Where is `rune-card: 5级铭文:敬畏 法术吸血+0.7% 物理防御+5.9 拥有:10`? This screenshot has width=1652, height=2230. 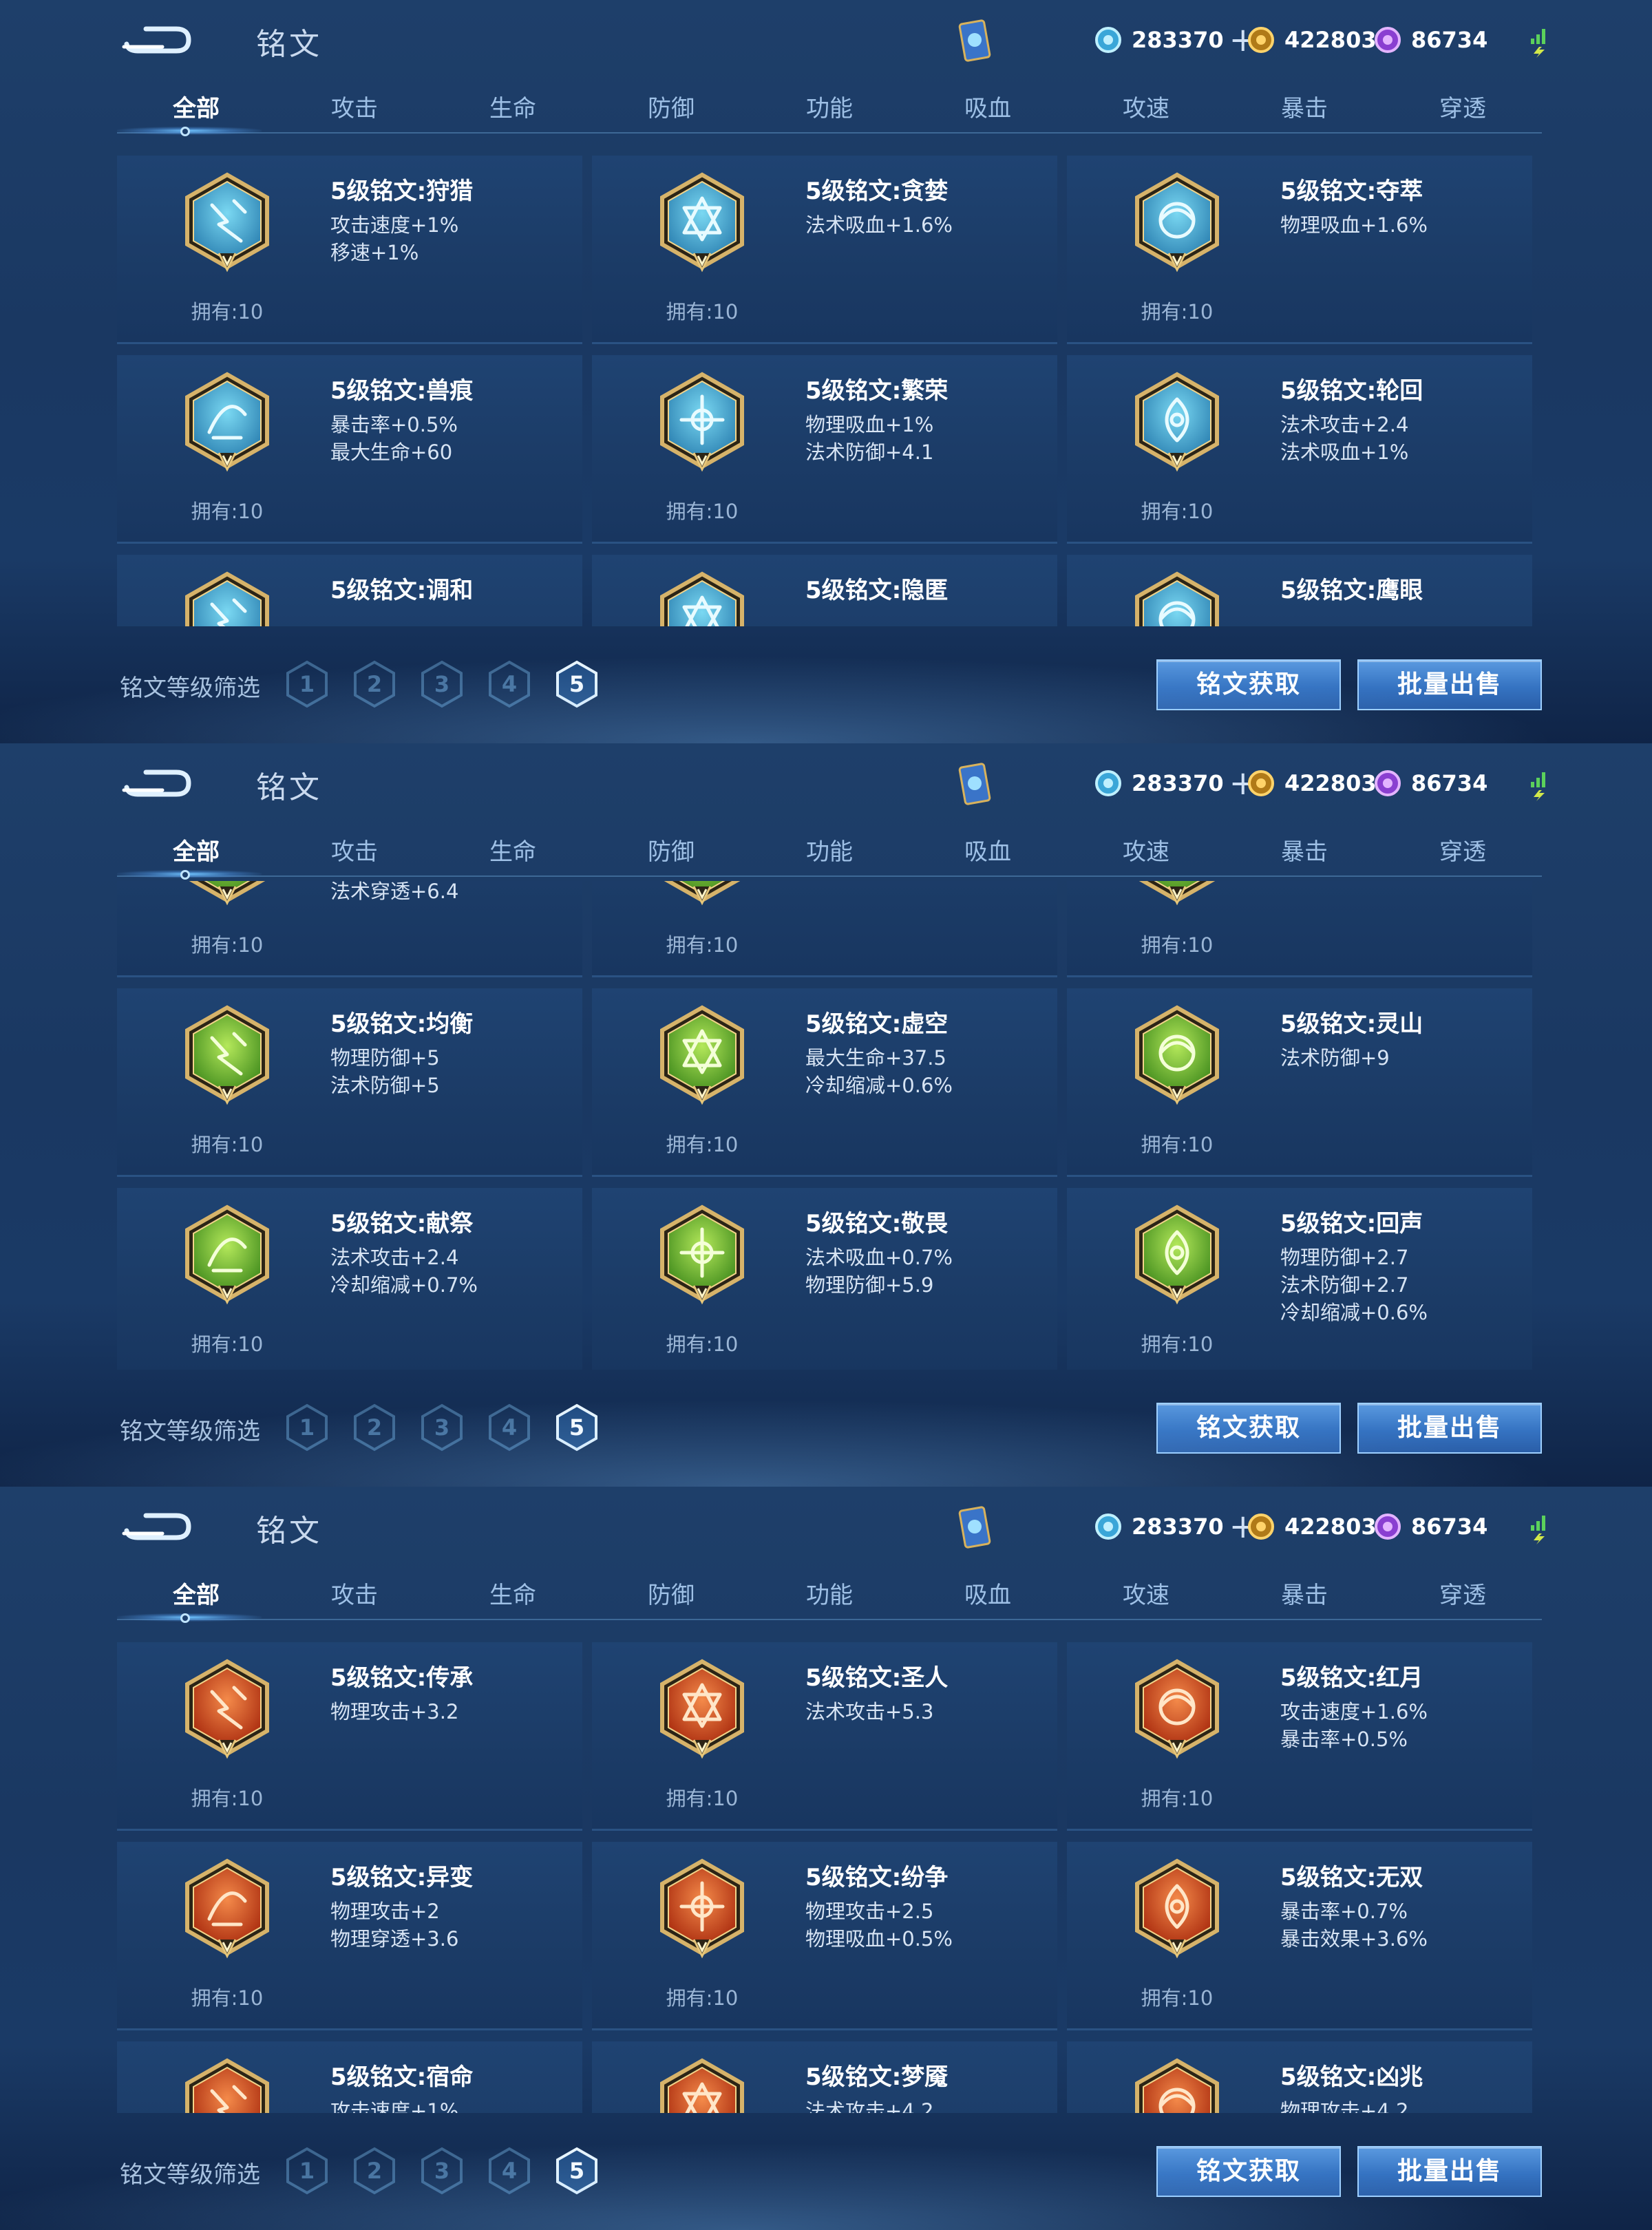 rune-card: 5级铭文:敬畏 法术吸血+0.7% 物理防御+5.9 拥有:10 is located at coordinates (824, 1279).